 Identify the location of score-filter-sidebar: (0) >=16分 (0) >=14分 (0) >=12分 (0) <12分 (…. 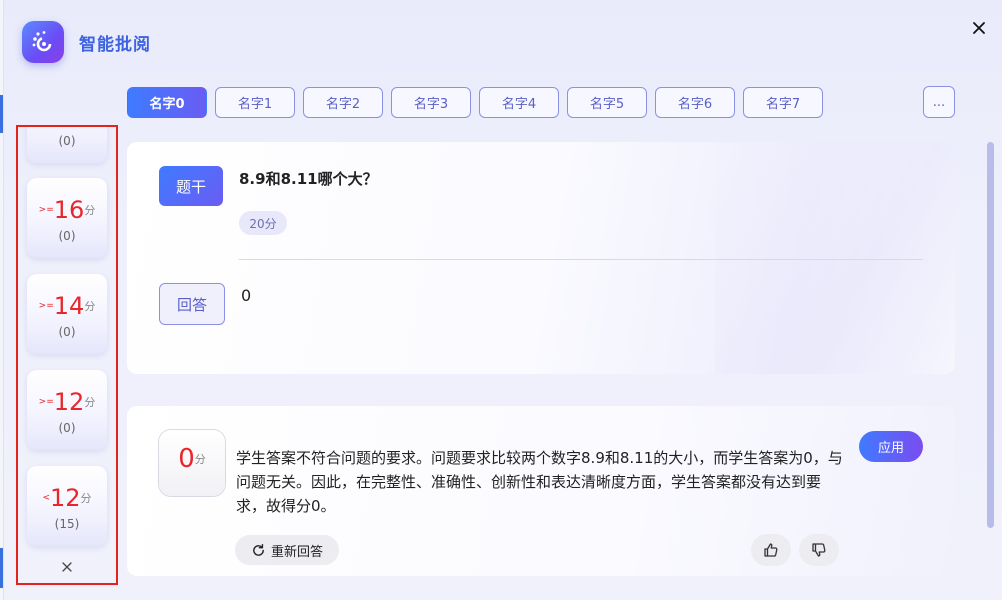
(67, 355).